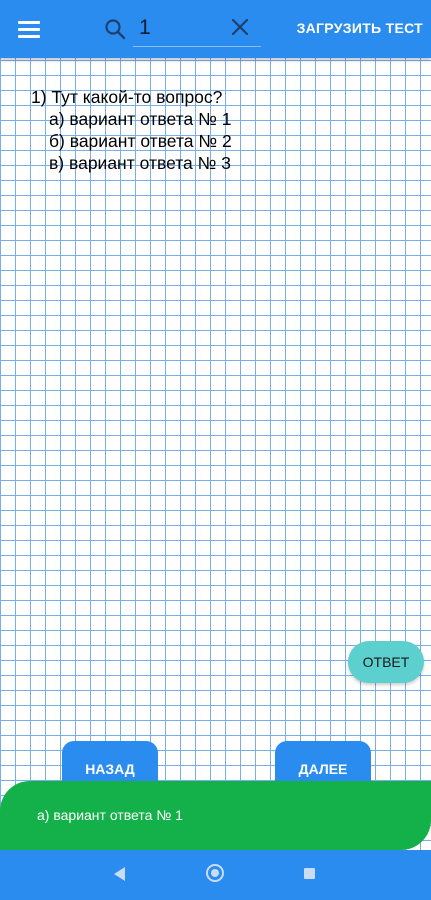 The height and width of the screenshot is (900, 431). Describe the element at coordinates (119, 874) in the screenshot. I see `back-triangle-icon` at that location.